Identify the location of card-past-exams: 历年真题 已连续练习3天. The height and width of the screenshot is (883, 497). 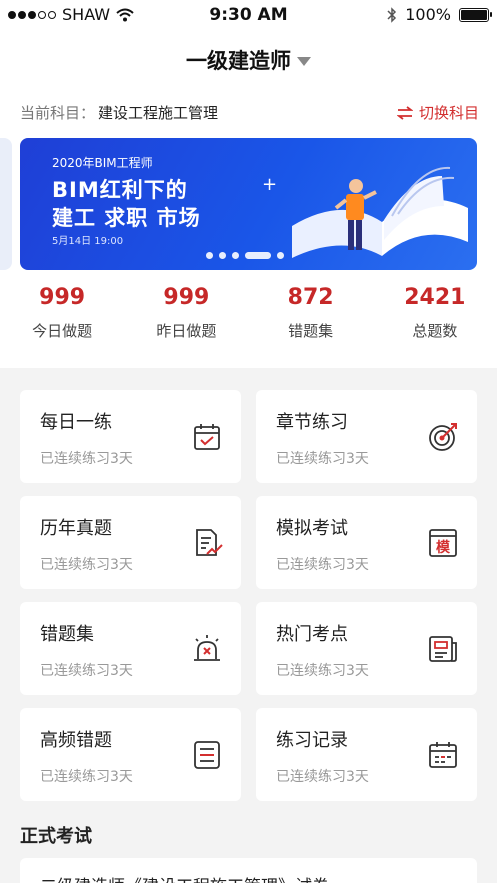
(130, 542).